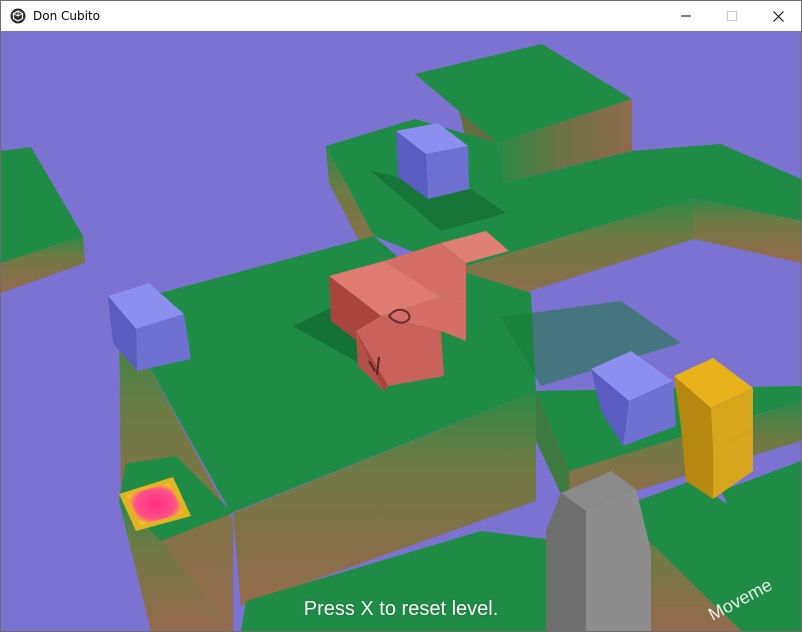 The height and width of the screenshot is (632, 802). Describe the element at coordinates (713, 428) in the screenshot. I see `yellow-block-stack` at that location.